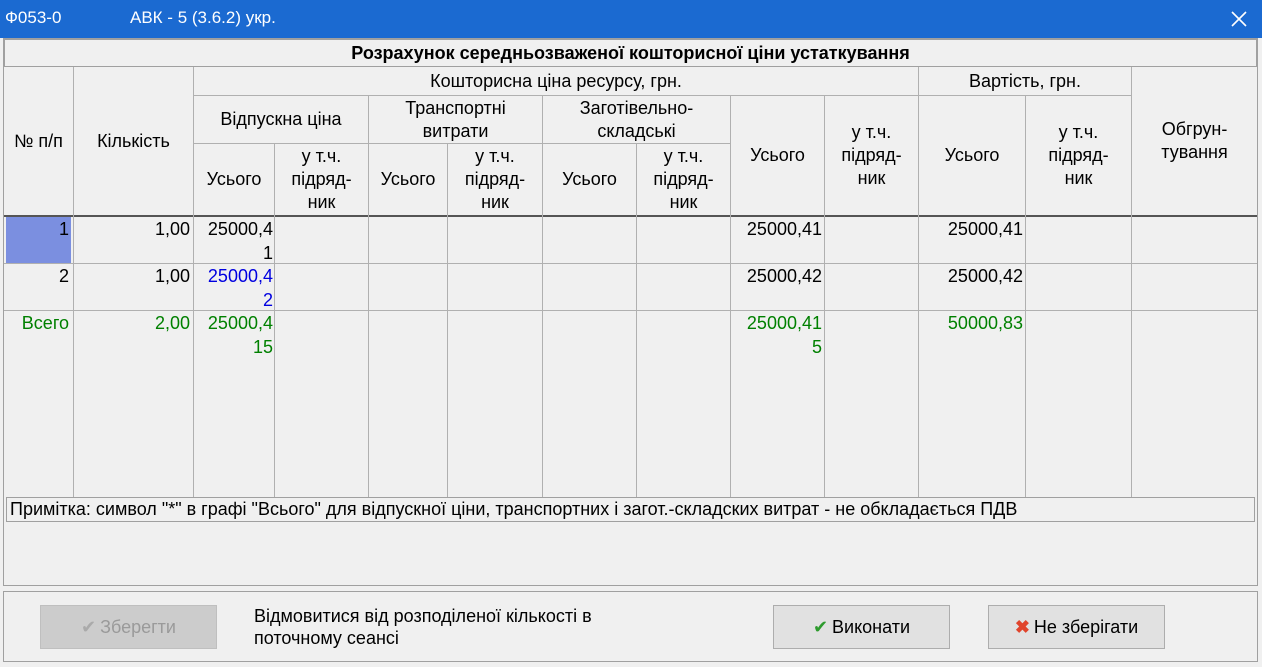  What do you see at coordinates (455, 119) in the screenshot?
I see `col-header-transport: Транспортні витрати` at bounding box center [455, 119].